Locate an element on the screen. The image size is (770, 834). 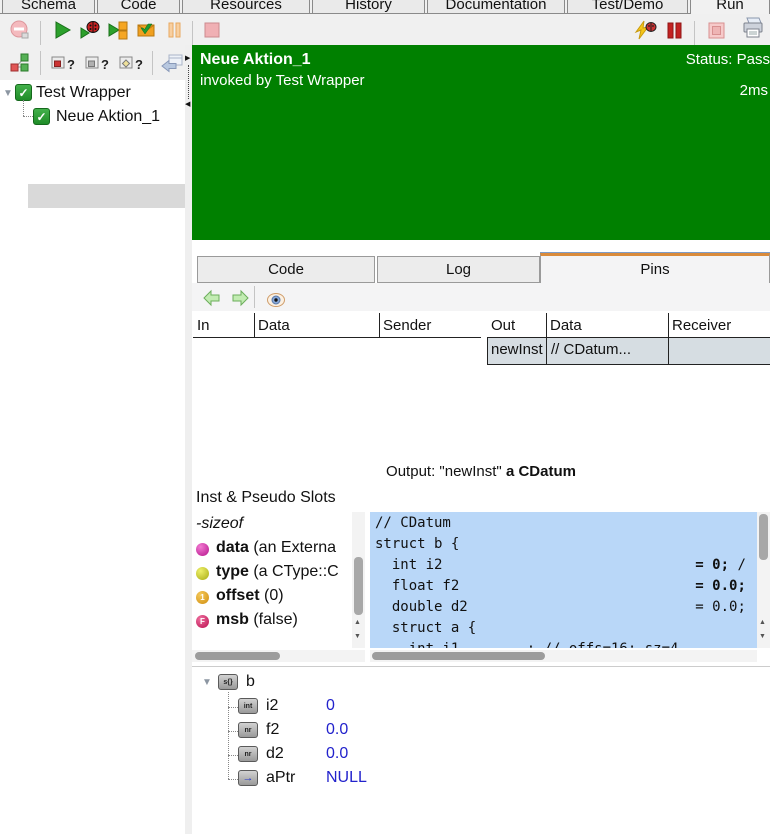
int-type-icon: int is located at coordinates (248, 706).